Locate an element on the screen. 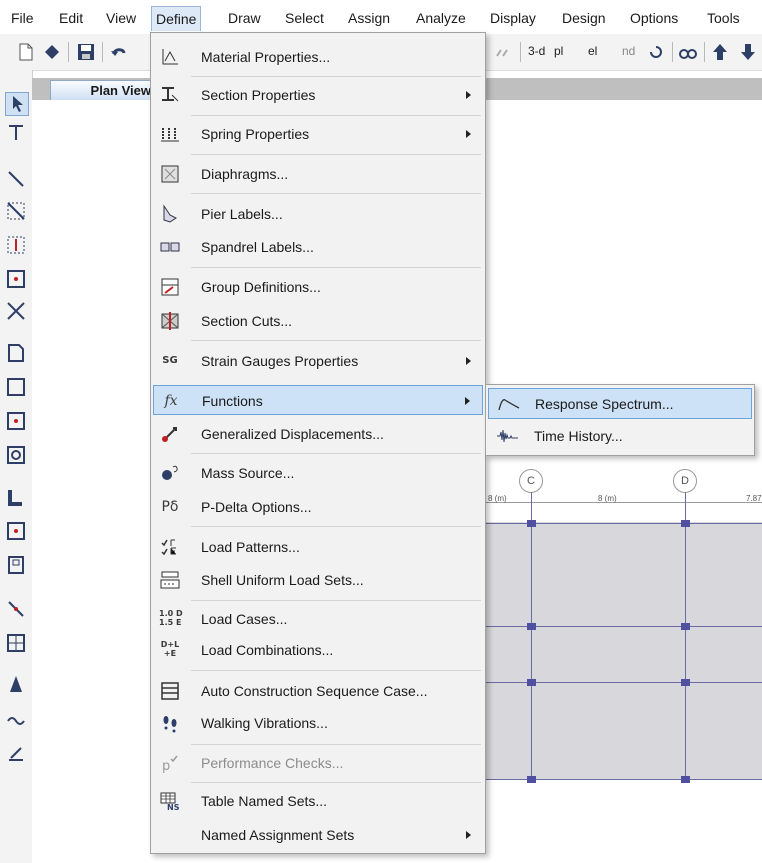 The image size is (762, 863). menu-select: Select is located at coordinates (304, 18).